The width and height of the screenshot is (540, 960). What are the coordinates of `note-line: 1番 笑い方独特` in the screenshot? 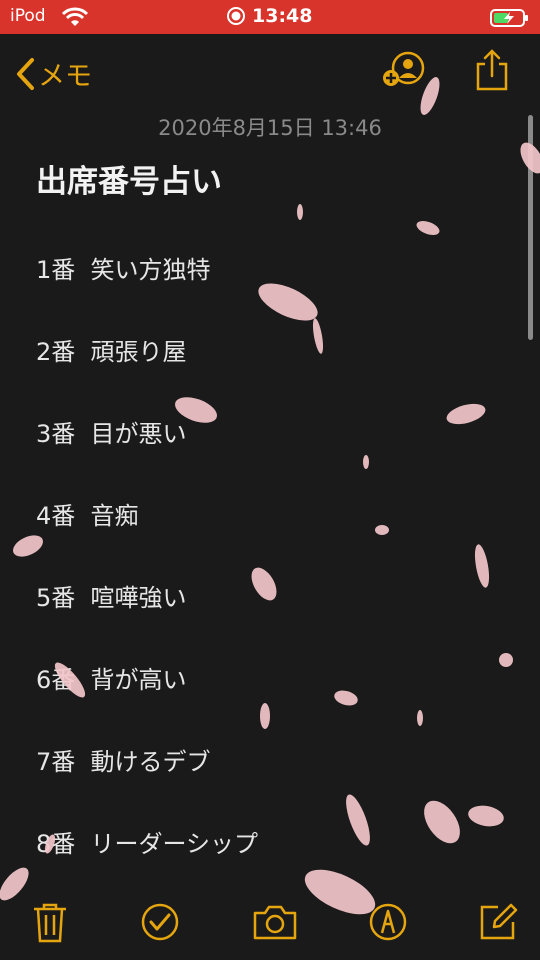 It's located at (123, 267).